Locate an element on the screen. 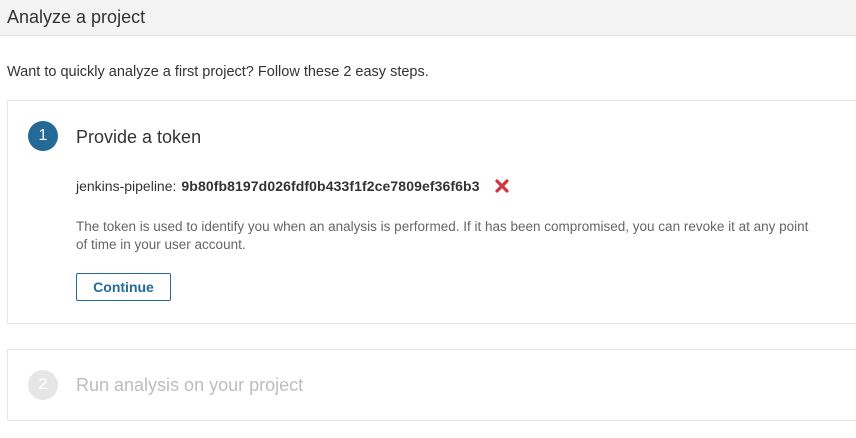 The height and width of the screenshot is (438, 856). page-title: Analyze a project is located at coordinates (76, 17).